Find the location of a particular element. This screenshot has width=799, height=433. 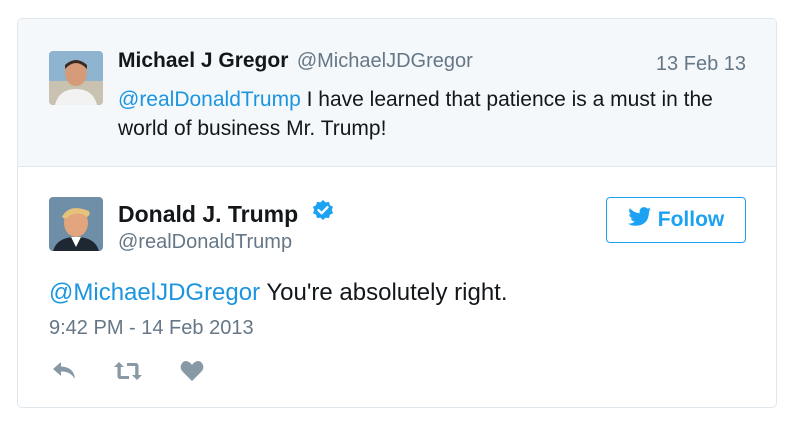

author-handle: @MichaelJDGregor is located at coordinates (385, 61).